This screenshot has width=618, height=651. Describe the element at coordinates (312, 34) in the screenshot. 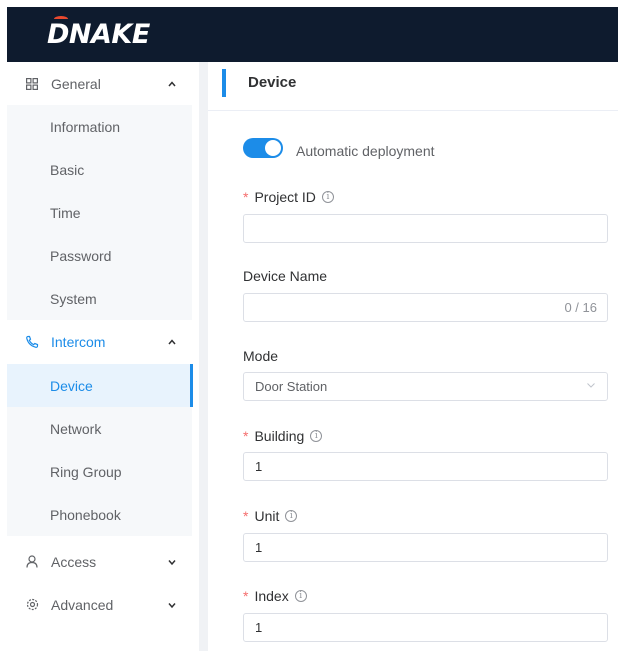

I see `top-header: DNAKE` at that location.